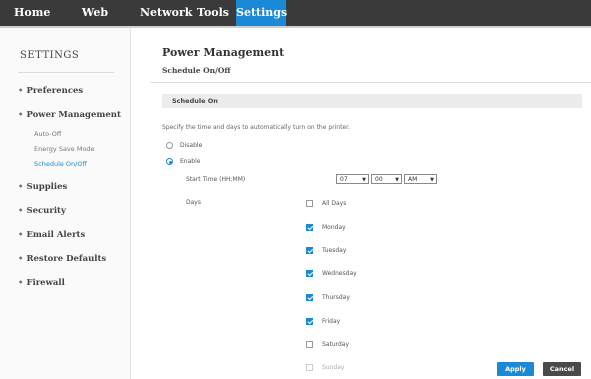  What do you see at coordinates (309, 250) in the screenshot?
I see `checkbox-tuesday` at bounding box center [309, 250].